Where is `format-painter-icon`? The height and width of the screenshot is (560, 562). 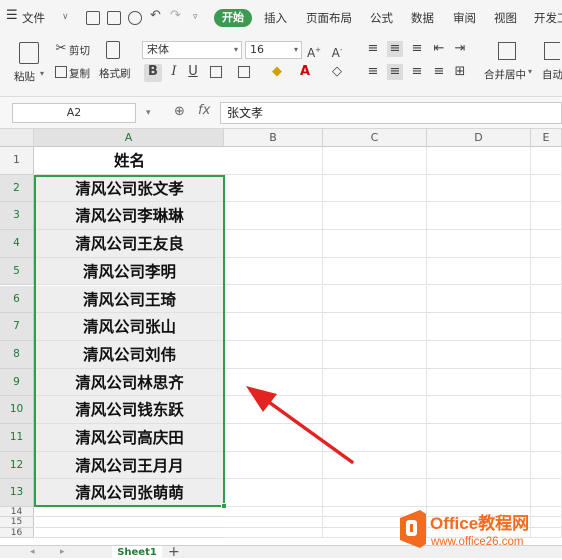 format-painter-icon is located at coordinates (113, 50).